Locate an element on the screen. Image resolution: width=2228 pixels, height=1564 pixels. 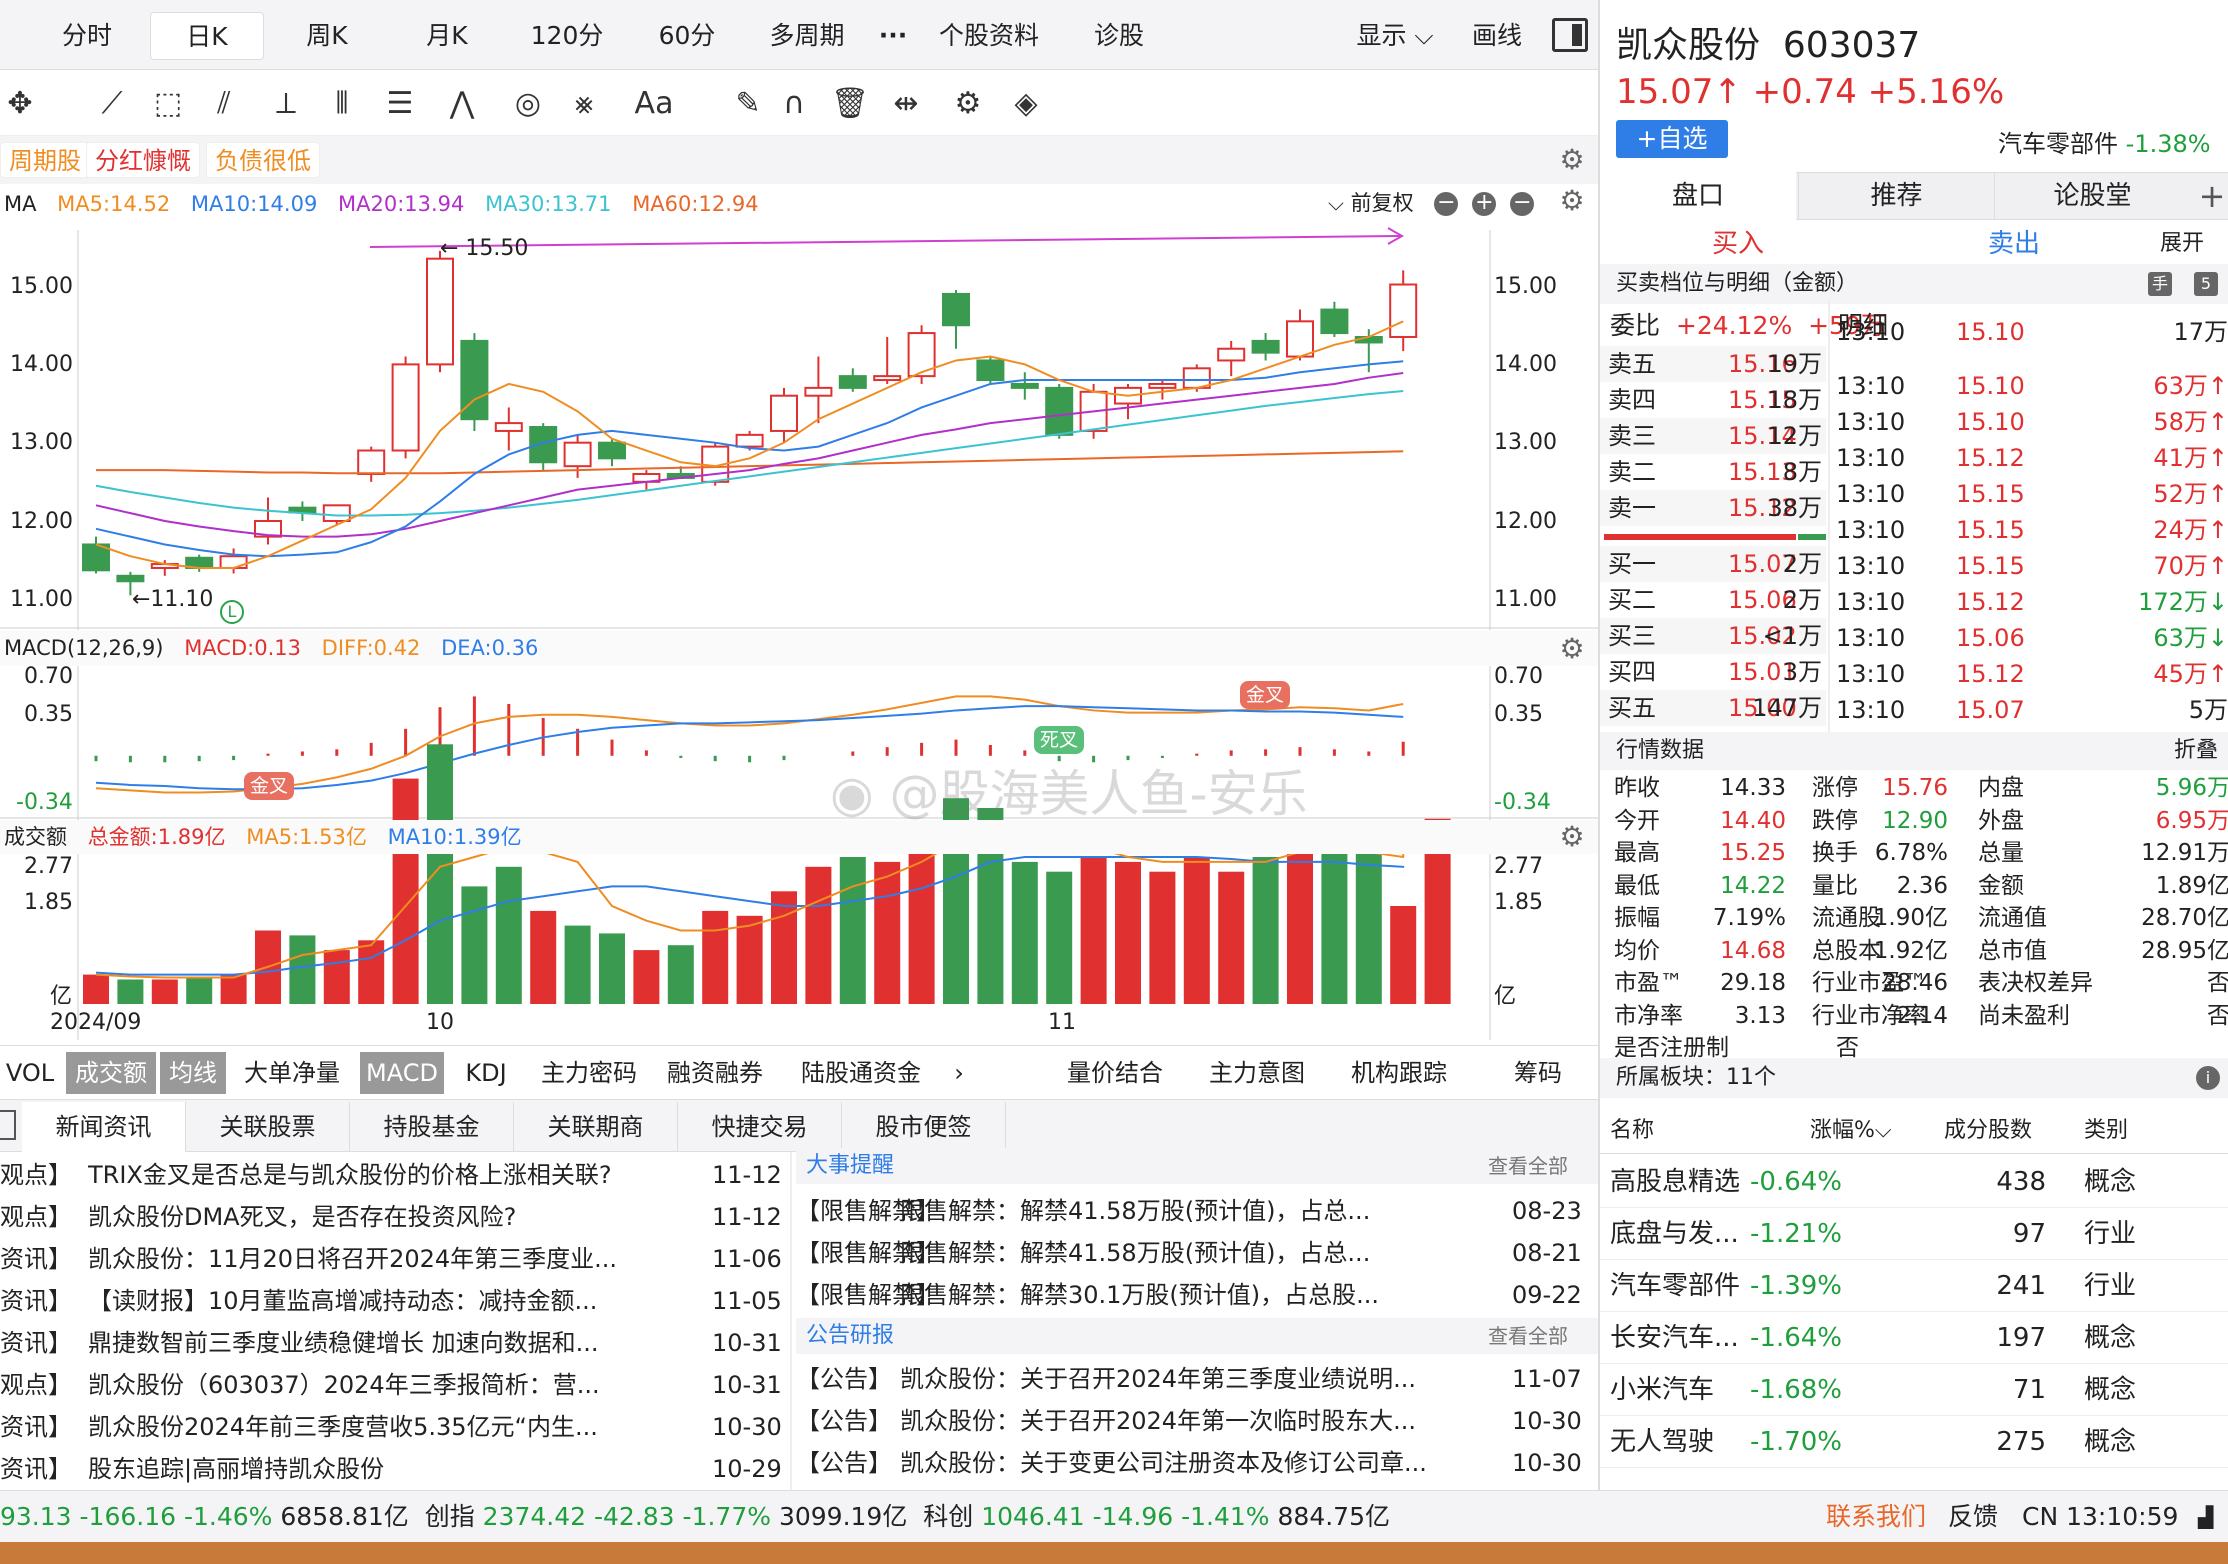
sell-level-row: 卖四 15.15 18万 is located at coordinates (1713, 400).